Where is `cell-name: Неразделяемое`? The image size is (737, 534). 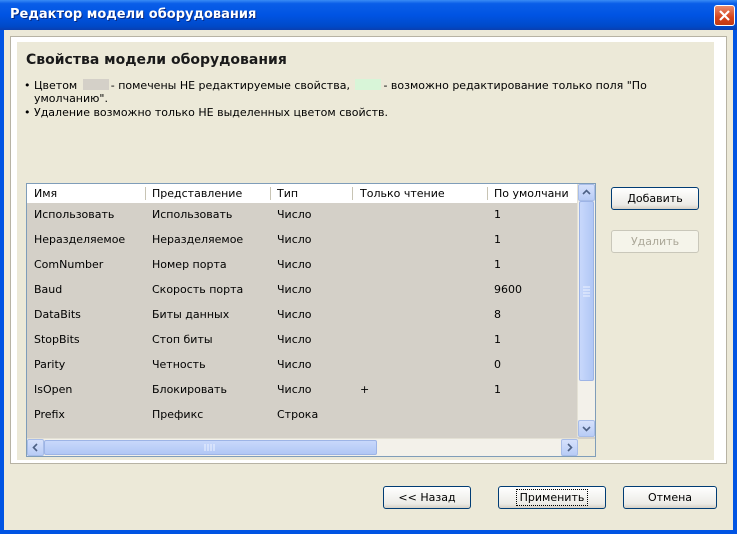 cell-name: Неразделяемое is located at coordinates (89, 239).